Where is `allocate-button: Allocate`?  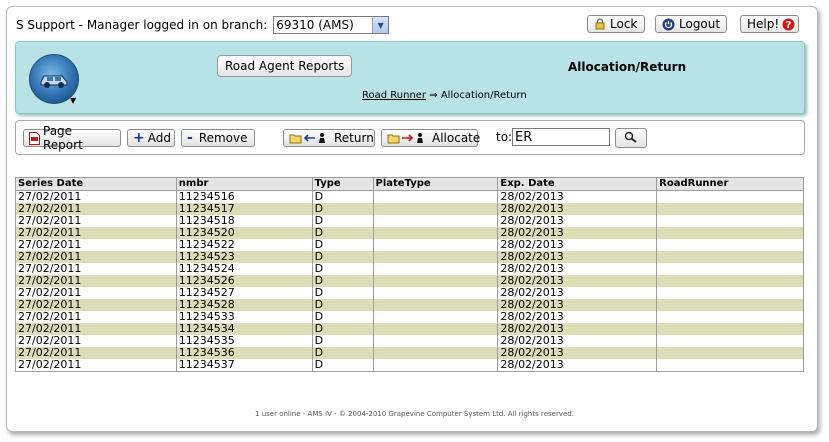 allocate-button: Allocate is located at coordinates (431, 138).